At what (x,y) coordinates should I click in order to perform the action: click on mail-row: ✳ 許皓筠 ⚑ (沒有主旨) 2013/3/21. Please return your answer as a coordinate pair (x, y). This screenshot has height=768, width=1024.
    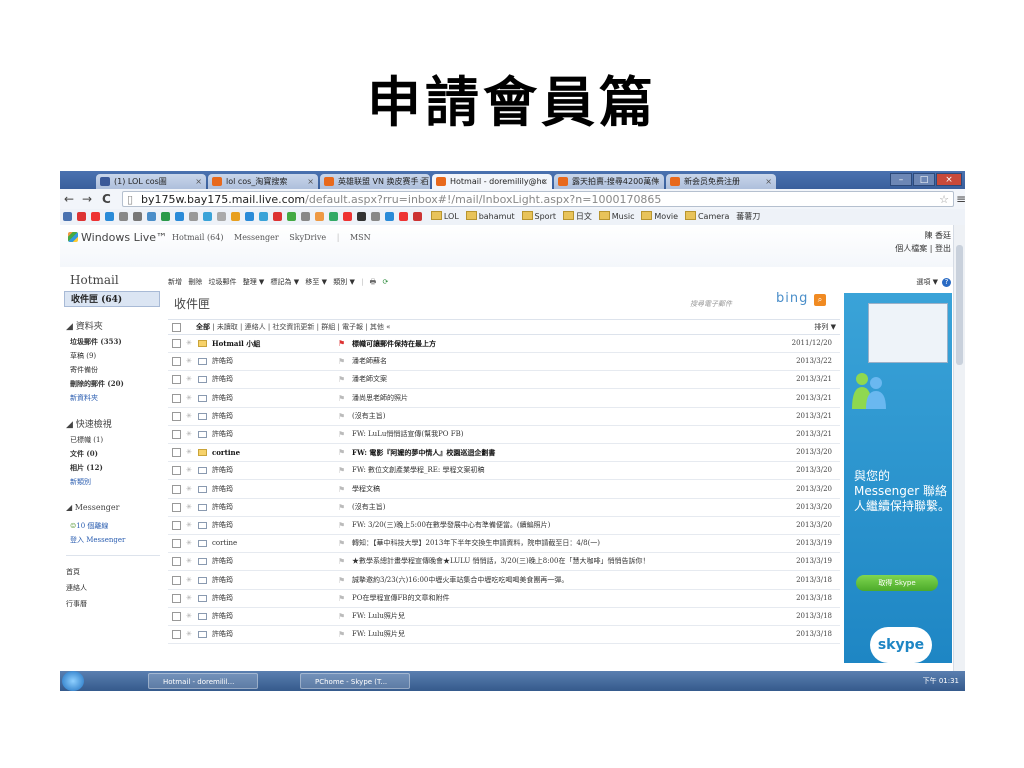
    Looking at the image, I should click on (504, 417).